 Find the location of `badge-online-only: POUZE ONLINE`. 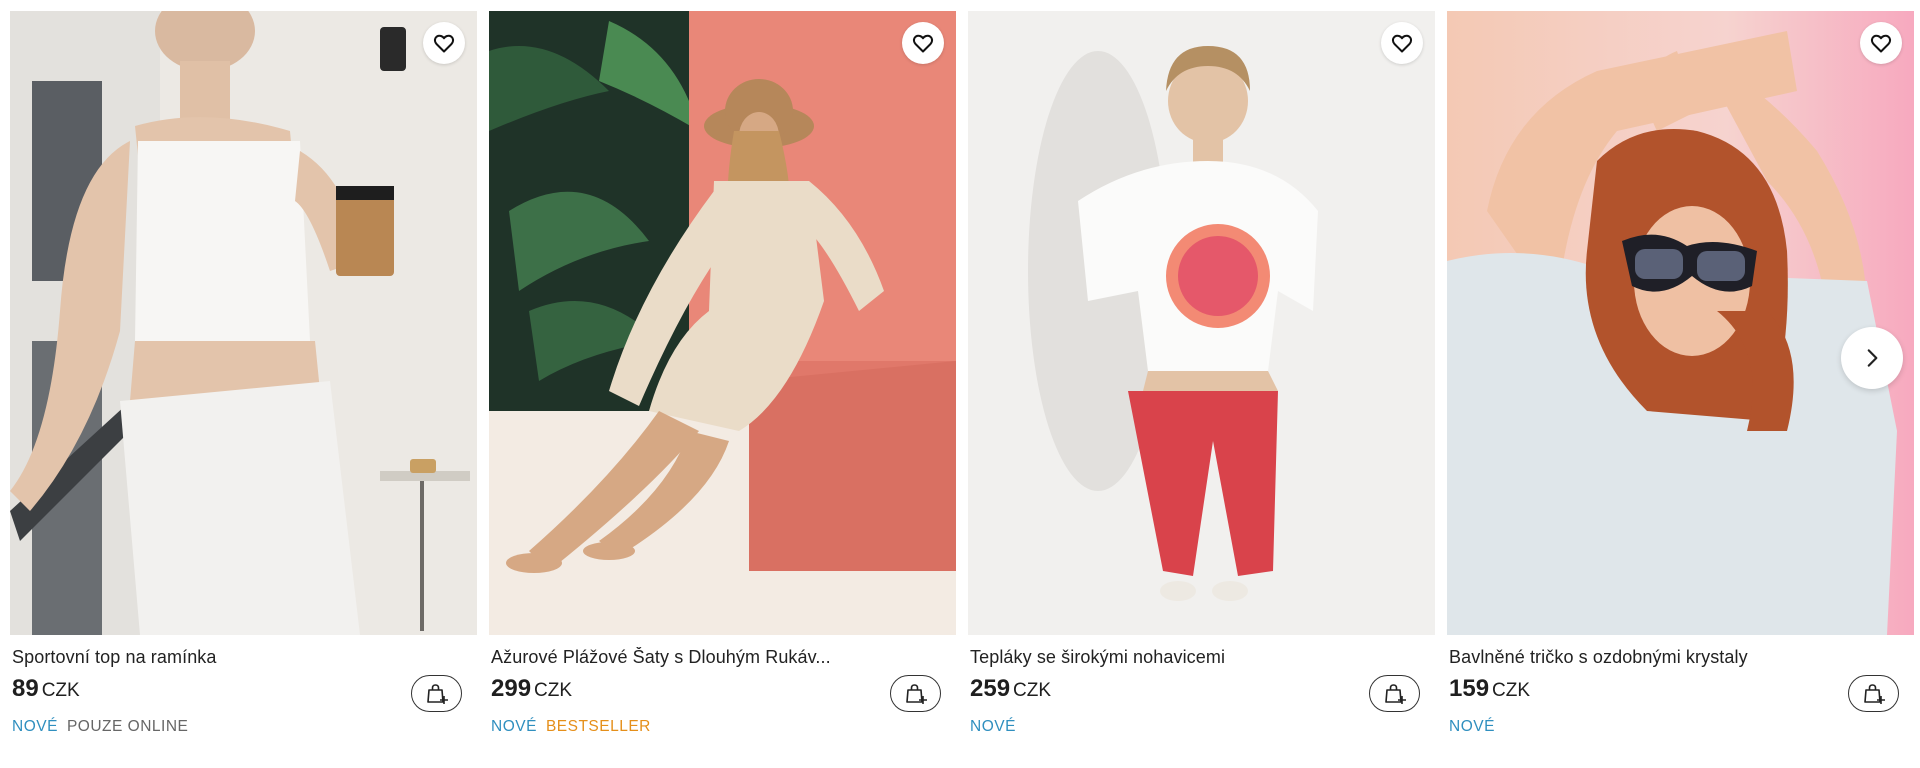

badge-online-only: POUZE ONLINE is located at coordinates (127, 726).